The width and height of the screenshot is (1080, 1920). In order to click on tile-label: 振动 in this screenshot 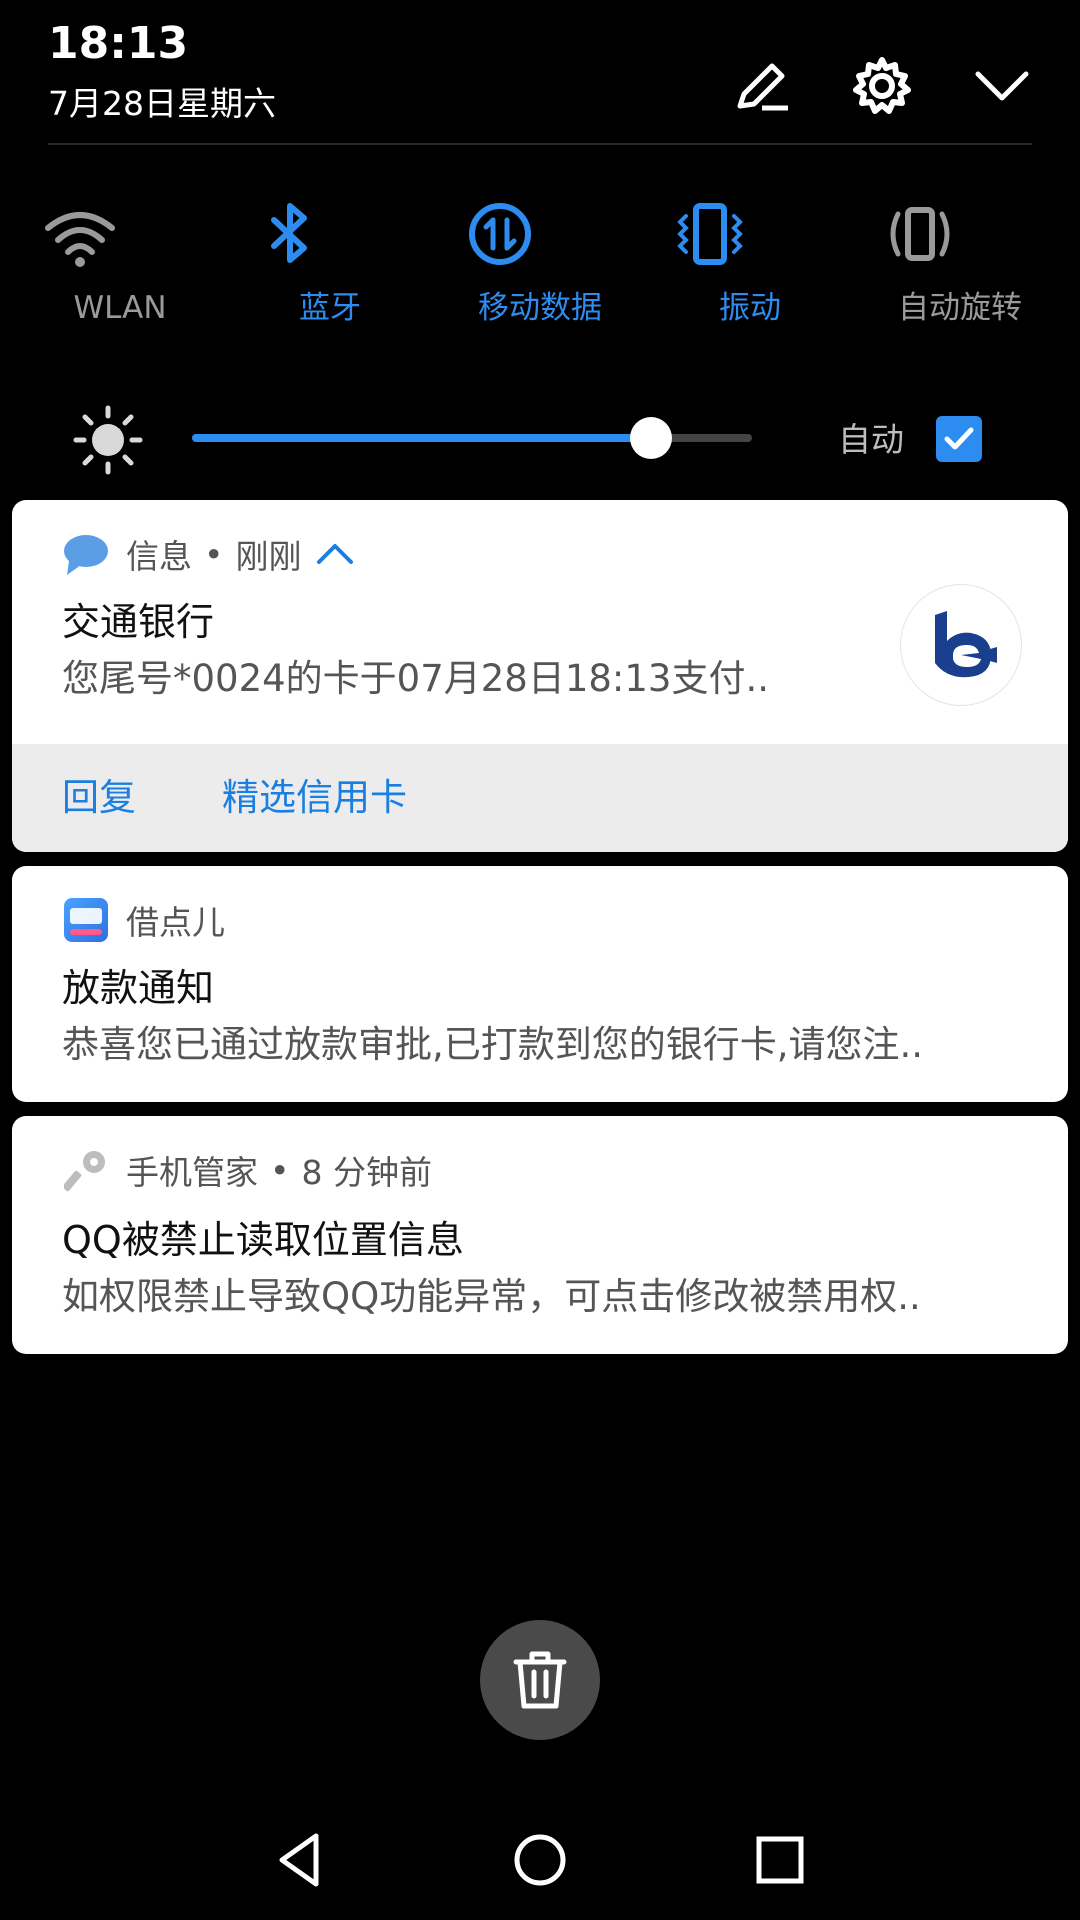, I will do `click(750, 308)`.